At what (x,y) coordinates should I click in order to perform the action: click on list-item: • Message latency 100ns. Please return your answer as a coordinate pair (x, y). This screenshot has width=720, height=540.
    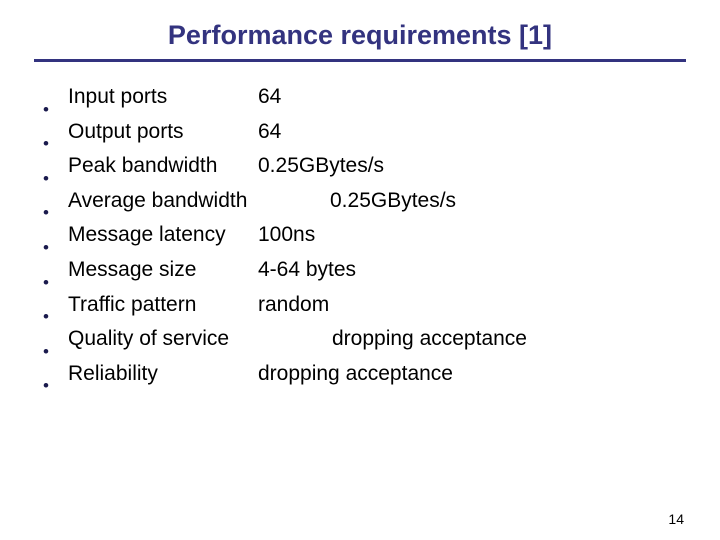
    Looking at the image, I should click on (366, 237).